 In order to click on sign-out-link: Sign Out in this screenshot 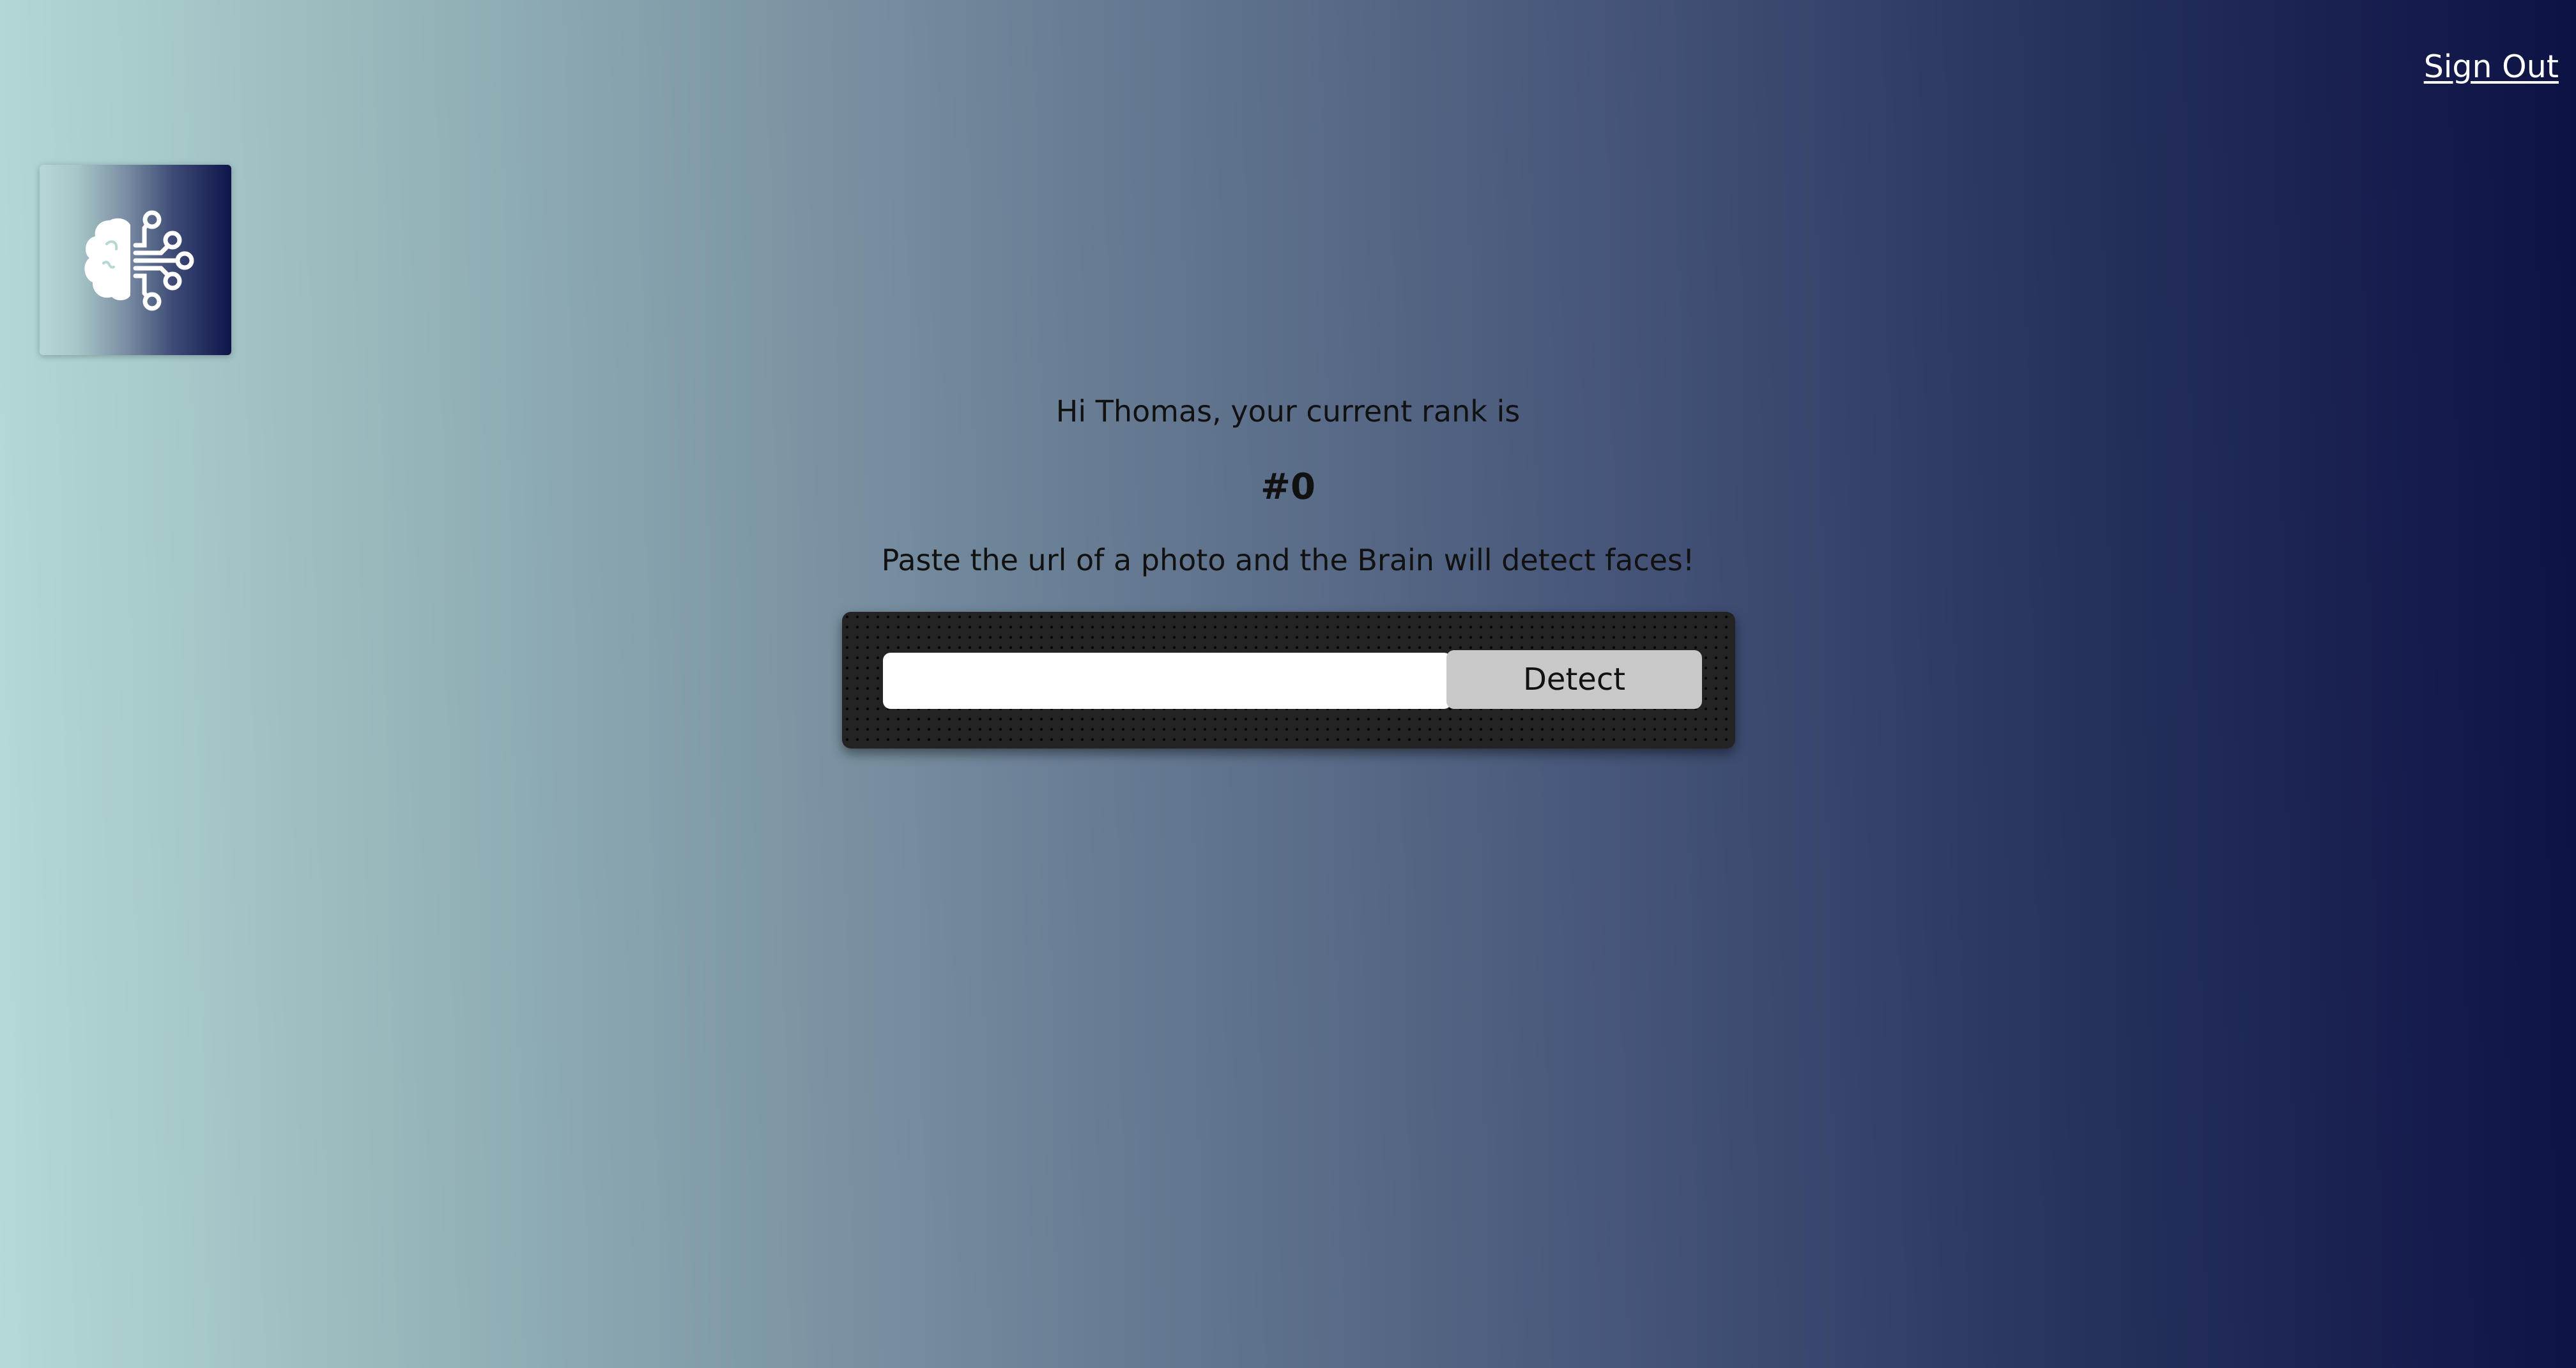, I will do `click(2491, 67)`.